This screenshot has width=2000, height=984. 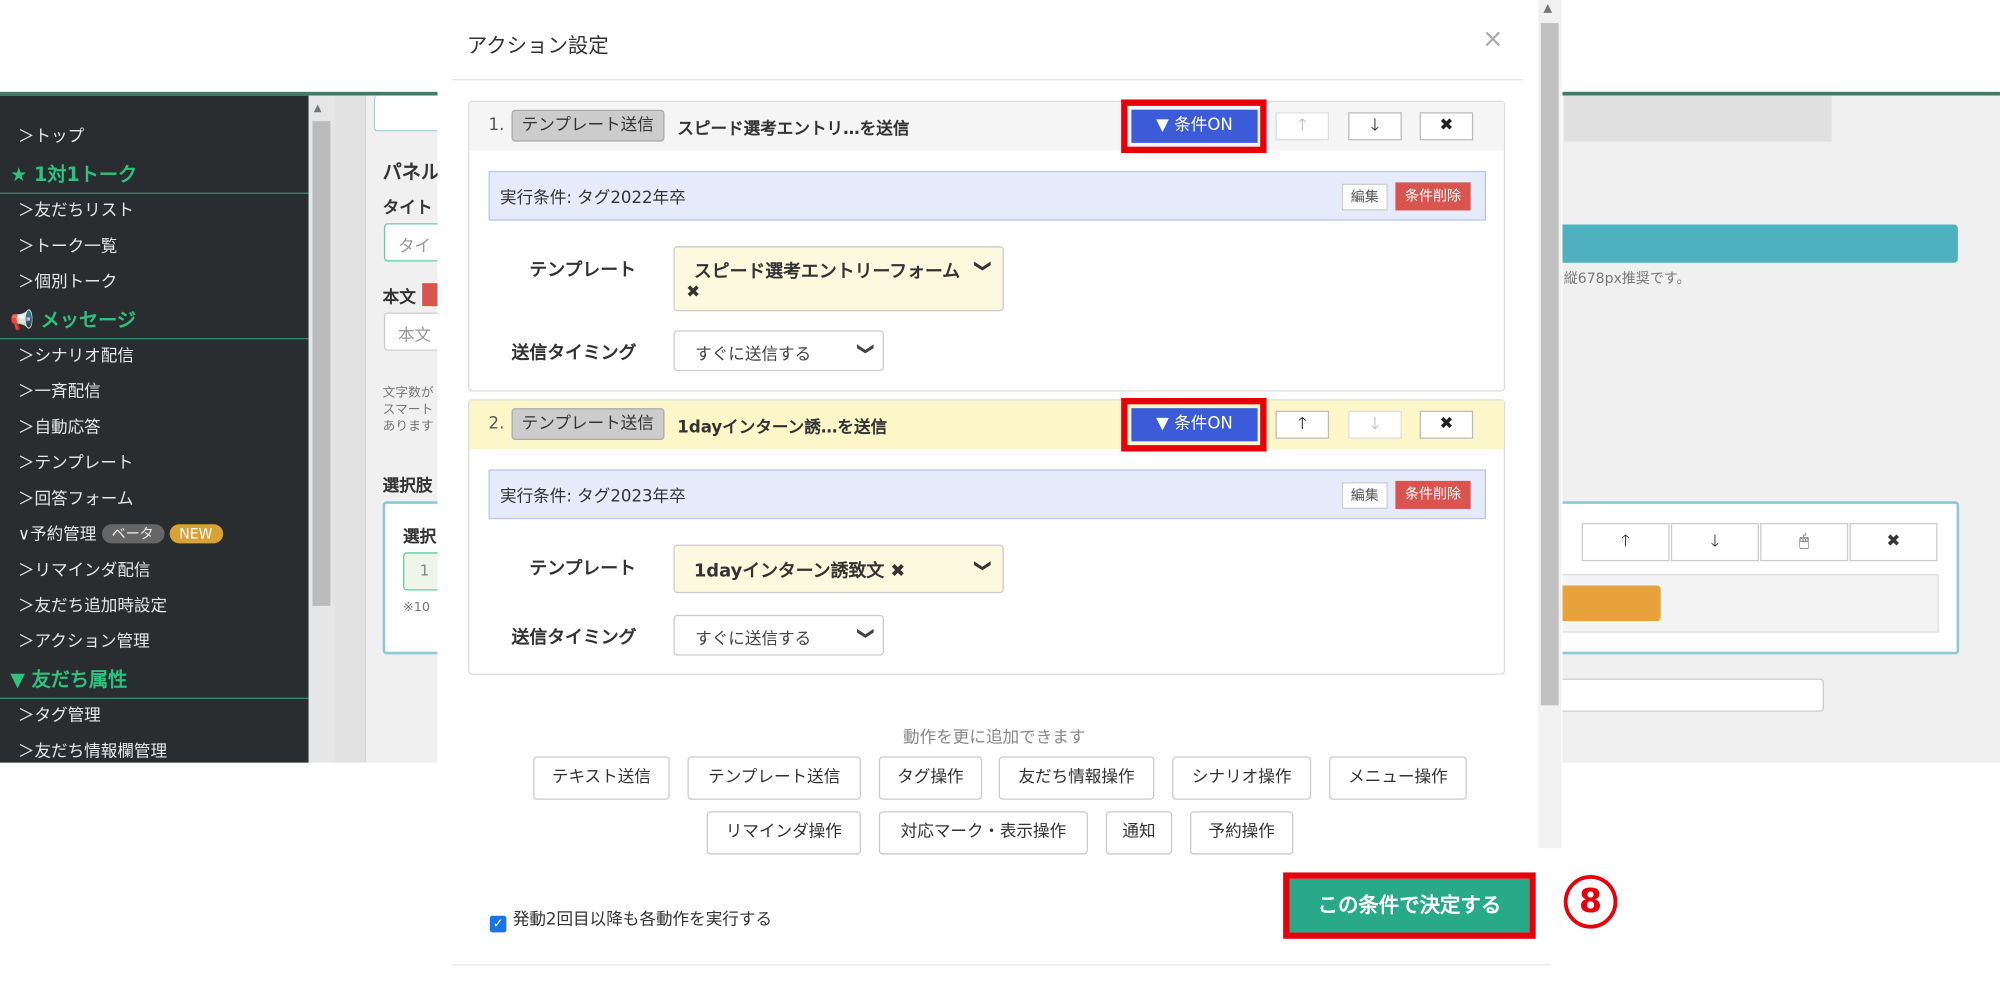 I want to click on condition-row: 実行条件: タグ2022年卒 編集 条件削除, so click(x=987, y=195).